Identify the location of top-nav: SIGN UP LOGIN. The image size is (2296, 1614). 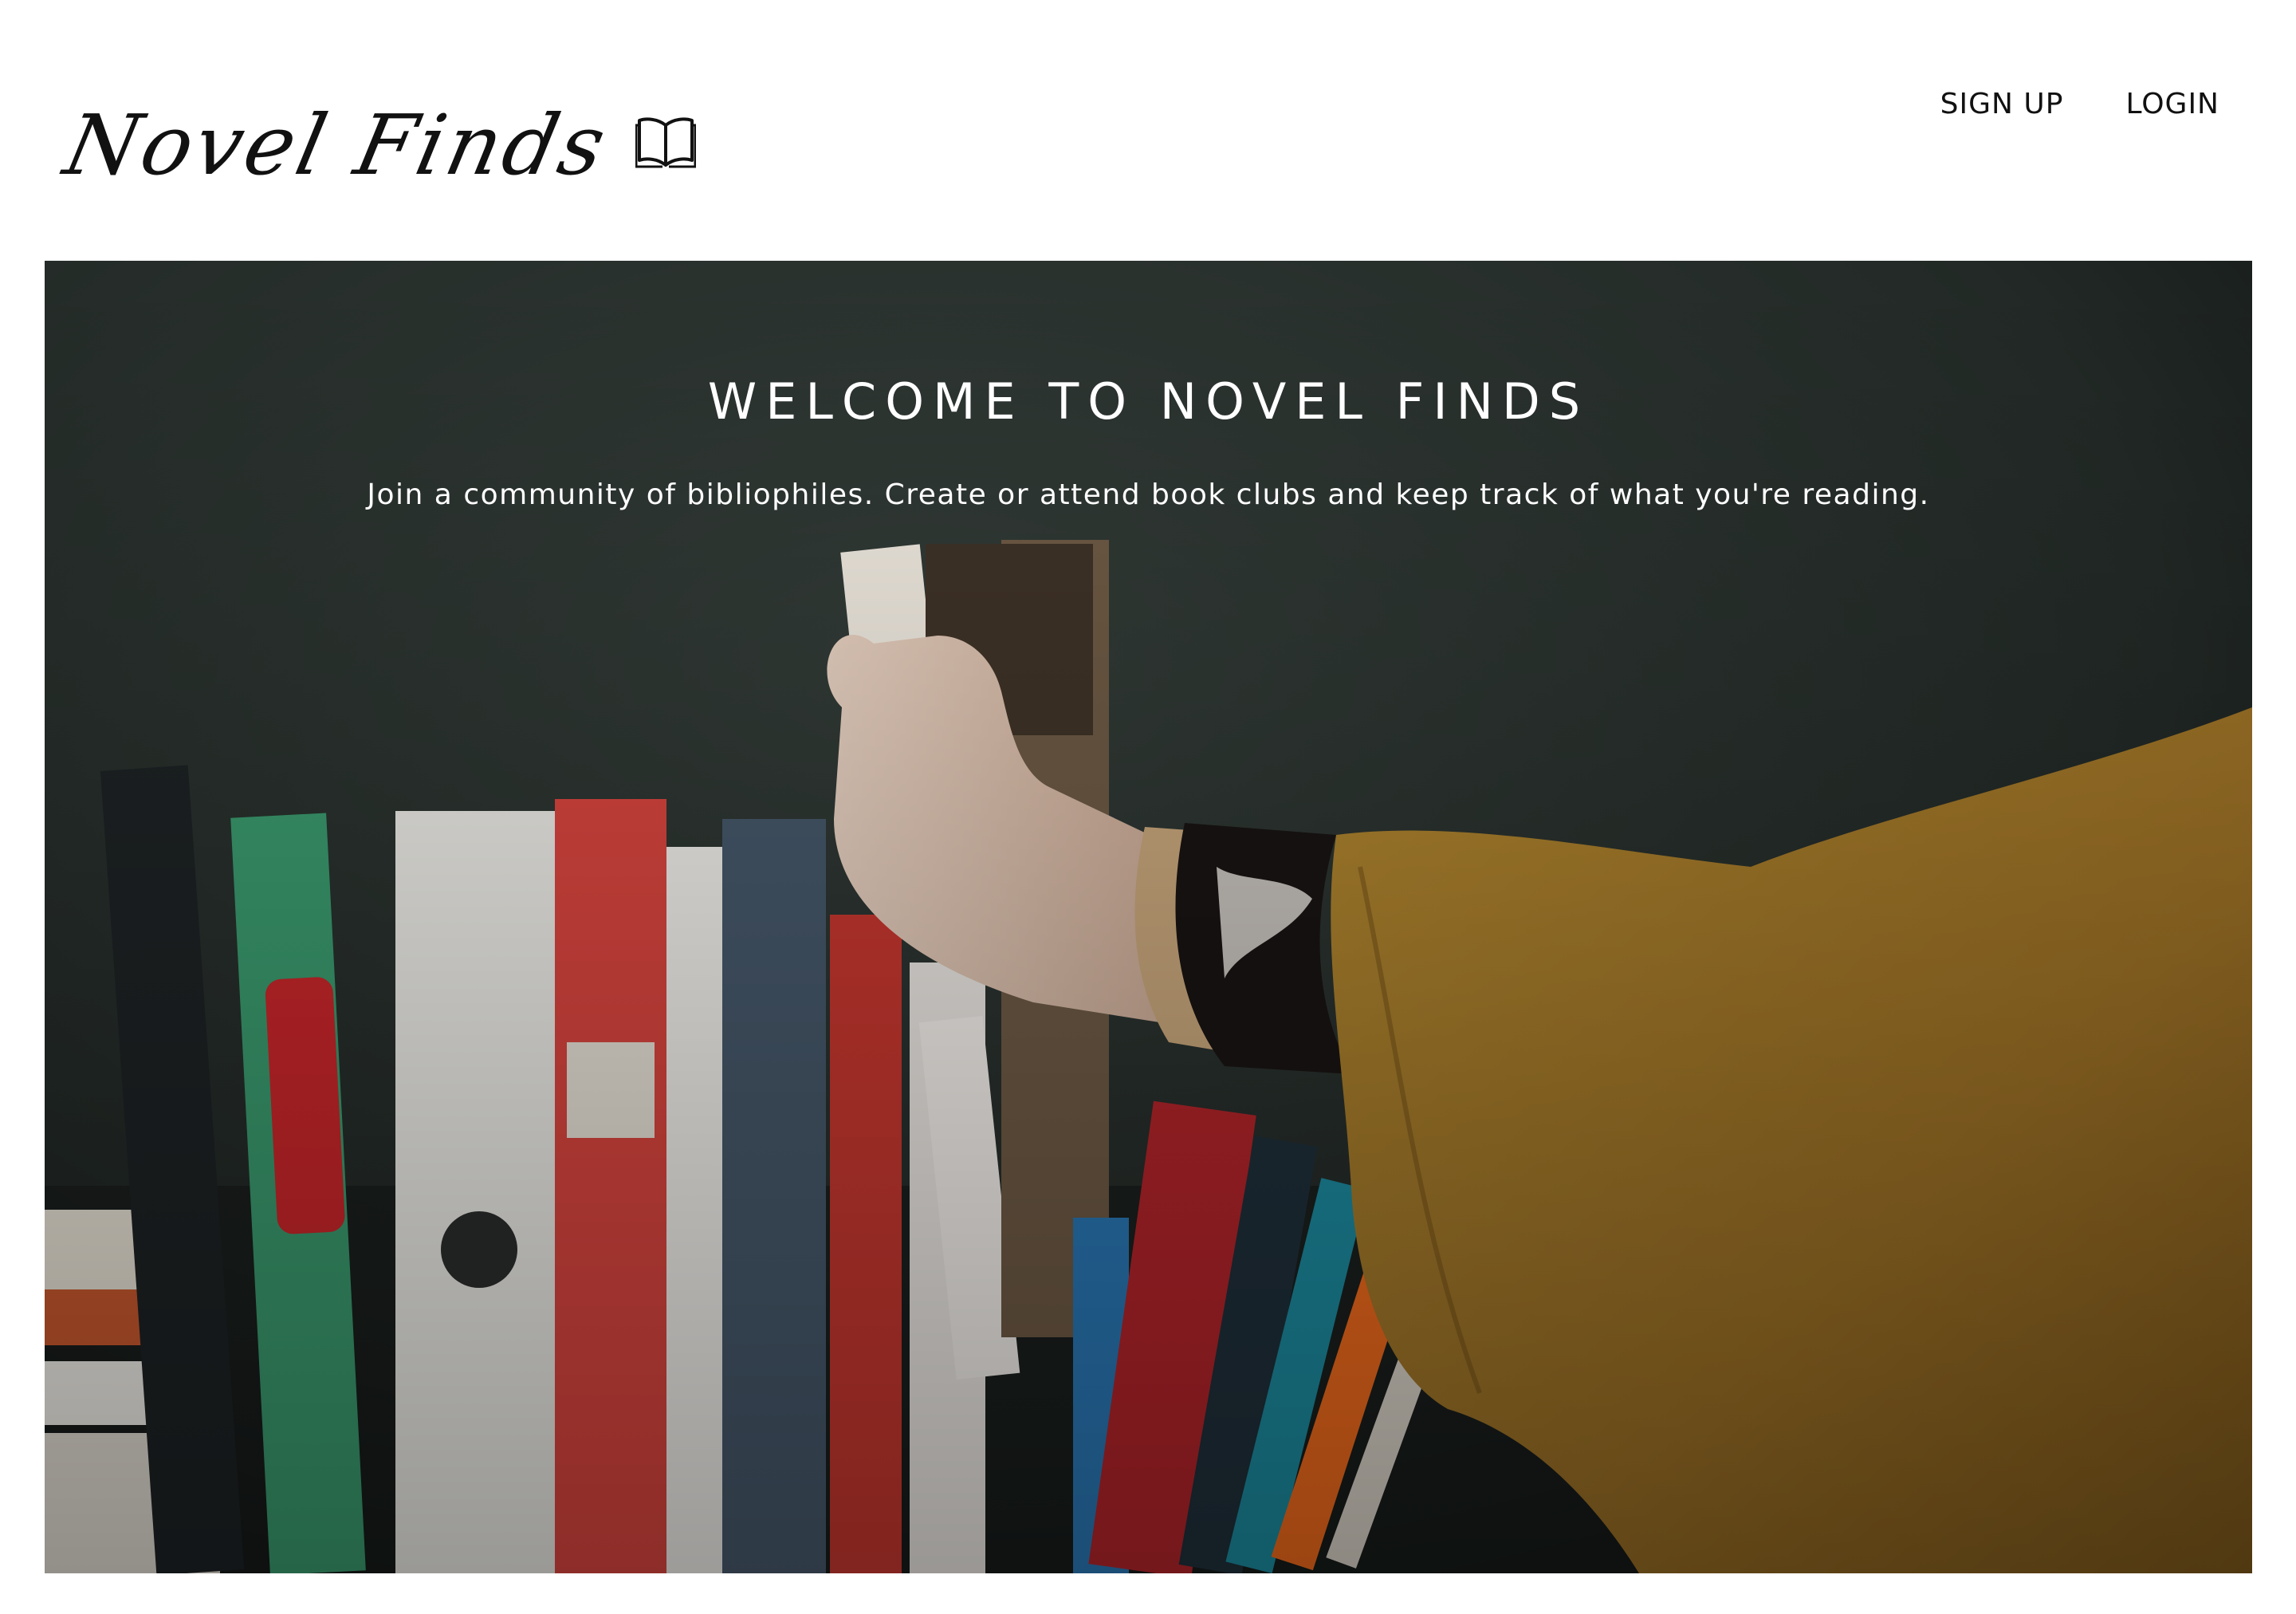
(2079, 104).